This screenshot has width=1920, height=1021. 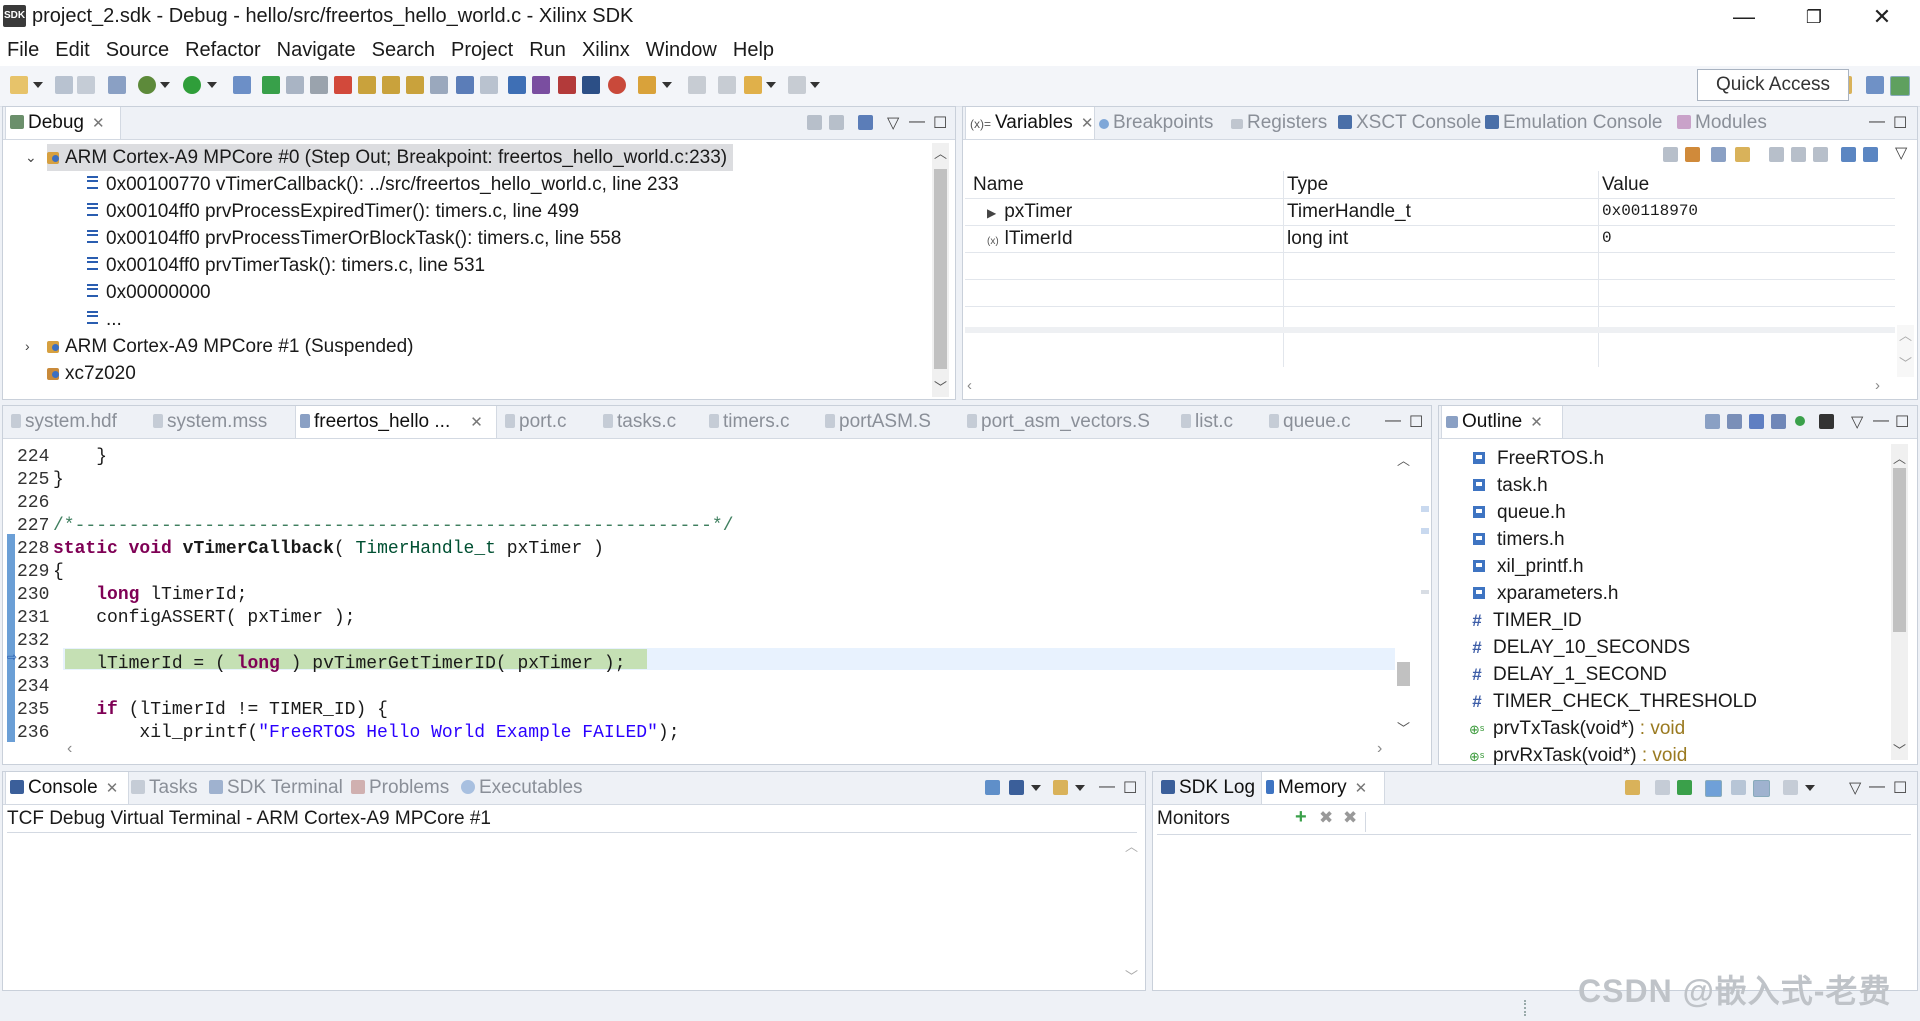 I want to click on step-over-icon, so click(x=391, y=85).